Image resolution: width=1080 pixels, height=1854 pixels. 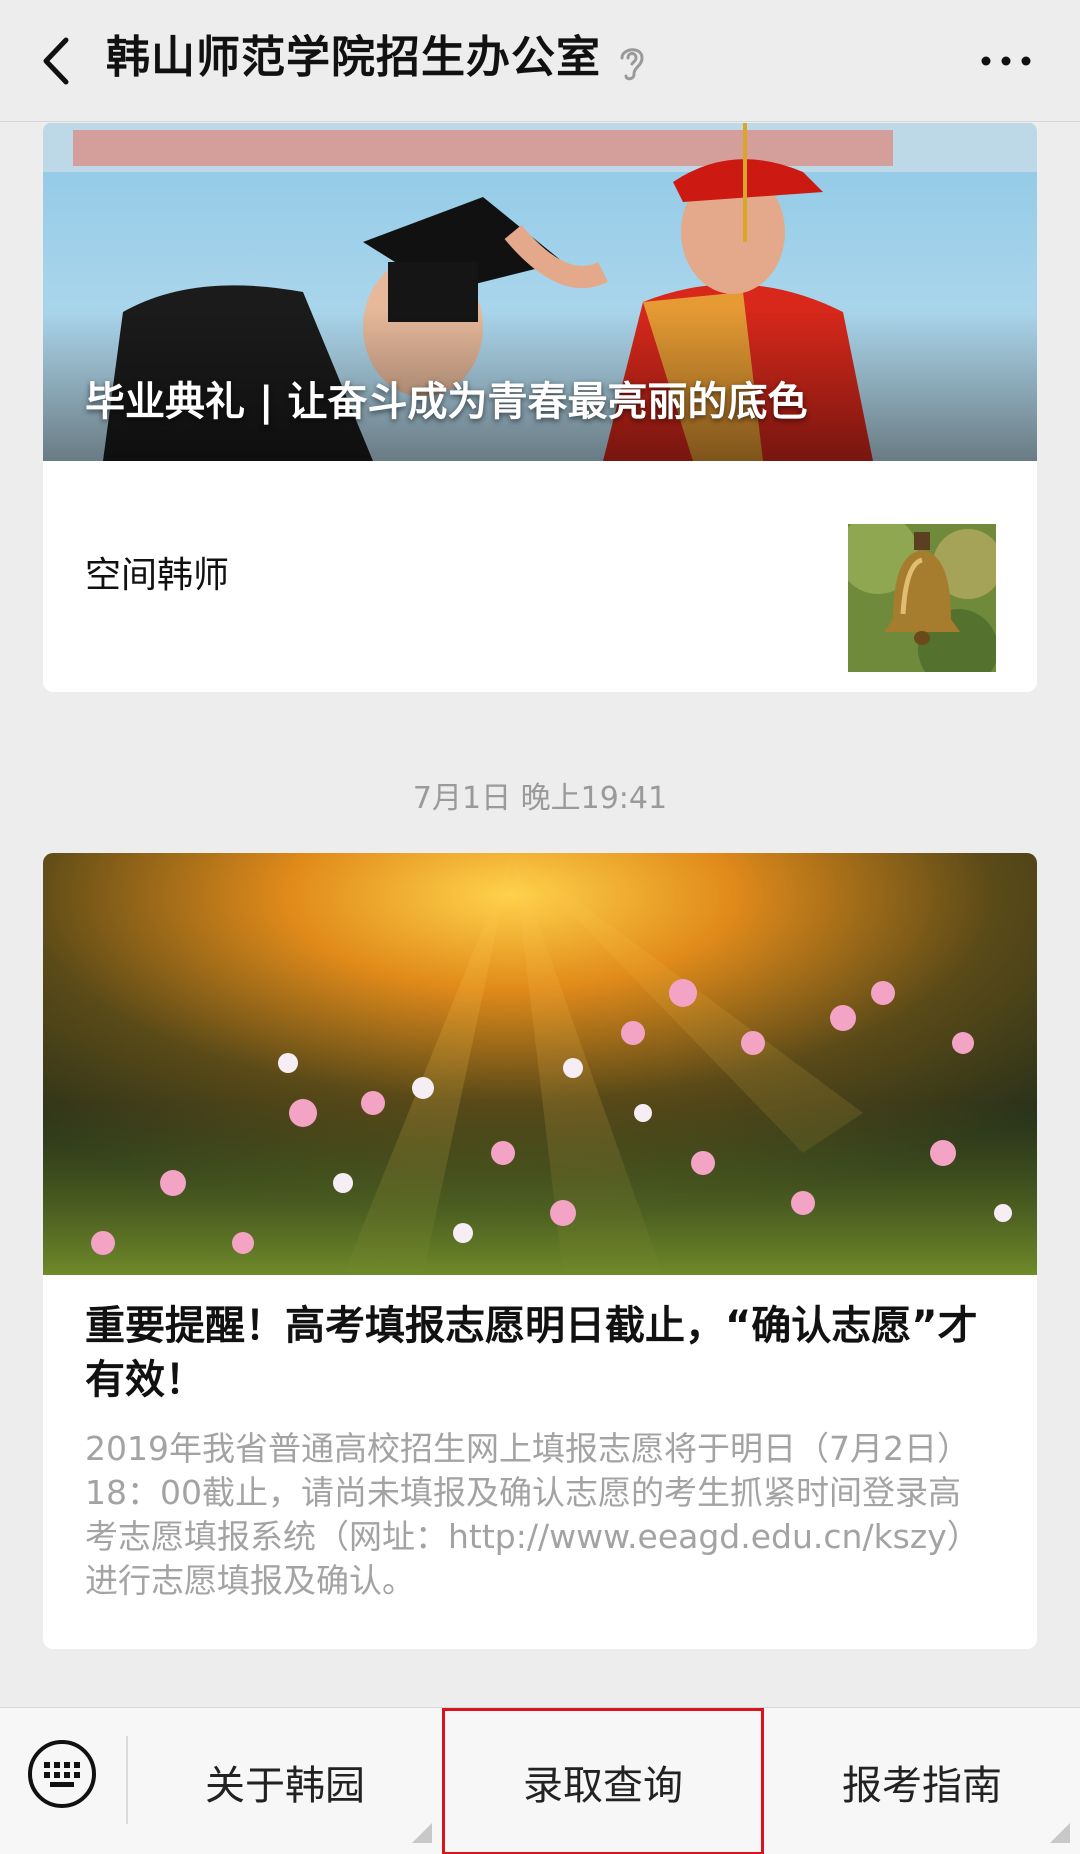 What do you see at coordinates (540, 798) in the screenshot?
I see `message-timestamp: 7月1日 晚上19:41` at bounding box center [540, 798].